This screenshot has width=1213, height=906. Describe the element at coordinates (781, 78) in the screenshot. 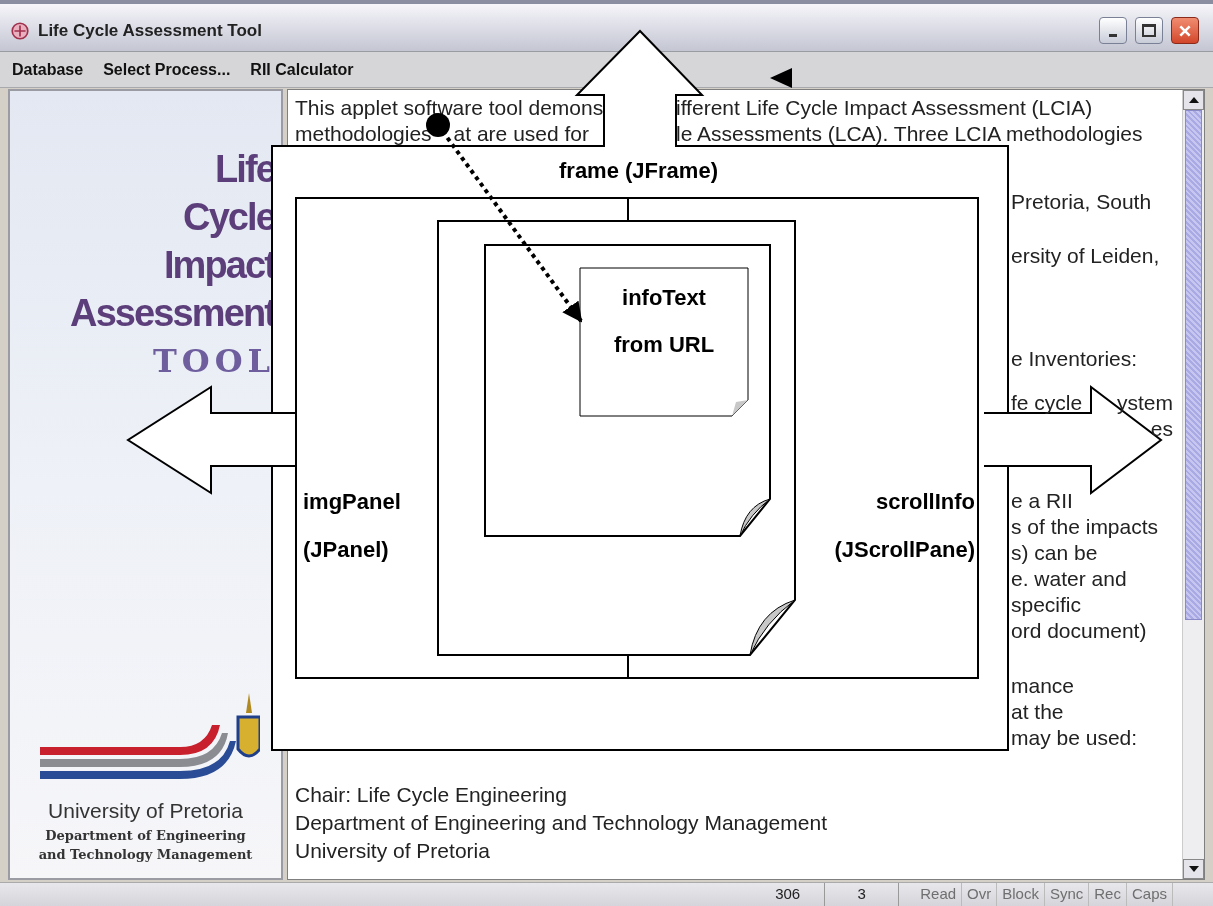

I see `marker-triangle-icon` at that location.